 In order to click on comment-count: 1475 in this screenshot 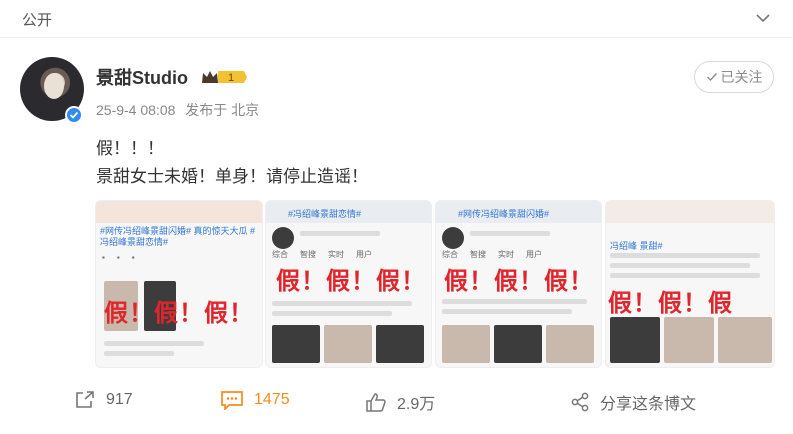, I will do `click(272, 399)`.